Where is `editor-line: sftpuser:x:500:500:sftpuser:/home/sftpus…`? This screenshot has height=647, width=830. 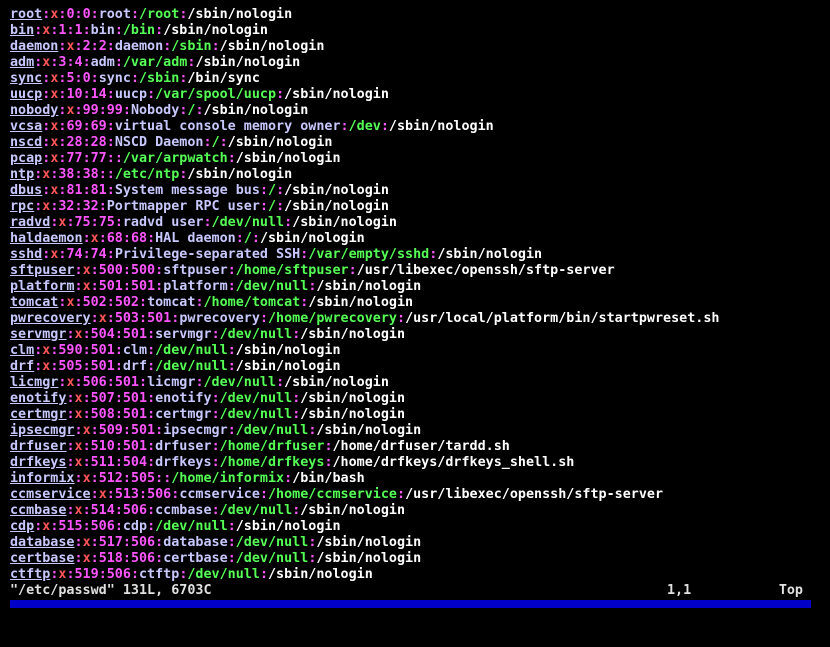 editor-line: sftpuser:x:500:500:sftpuser:/home/sftpus… is located at coordinates (417, 271).